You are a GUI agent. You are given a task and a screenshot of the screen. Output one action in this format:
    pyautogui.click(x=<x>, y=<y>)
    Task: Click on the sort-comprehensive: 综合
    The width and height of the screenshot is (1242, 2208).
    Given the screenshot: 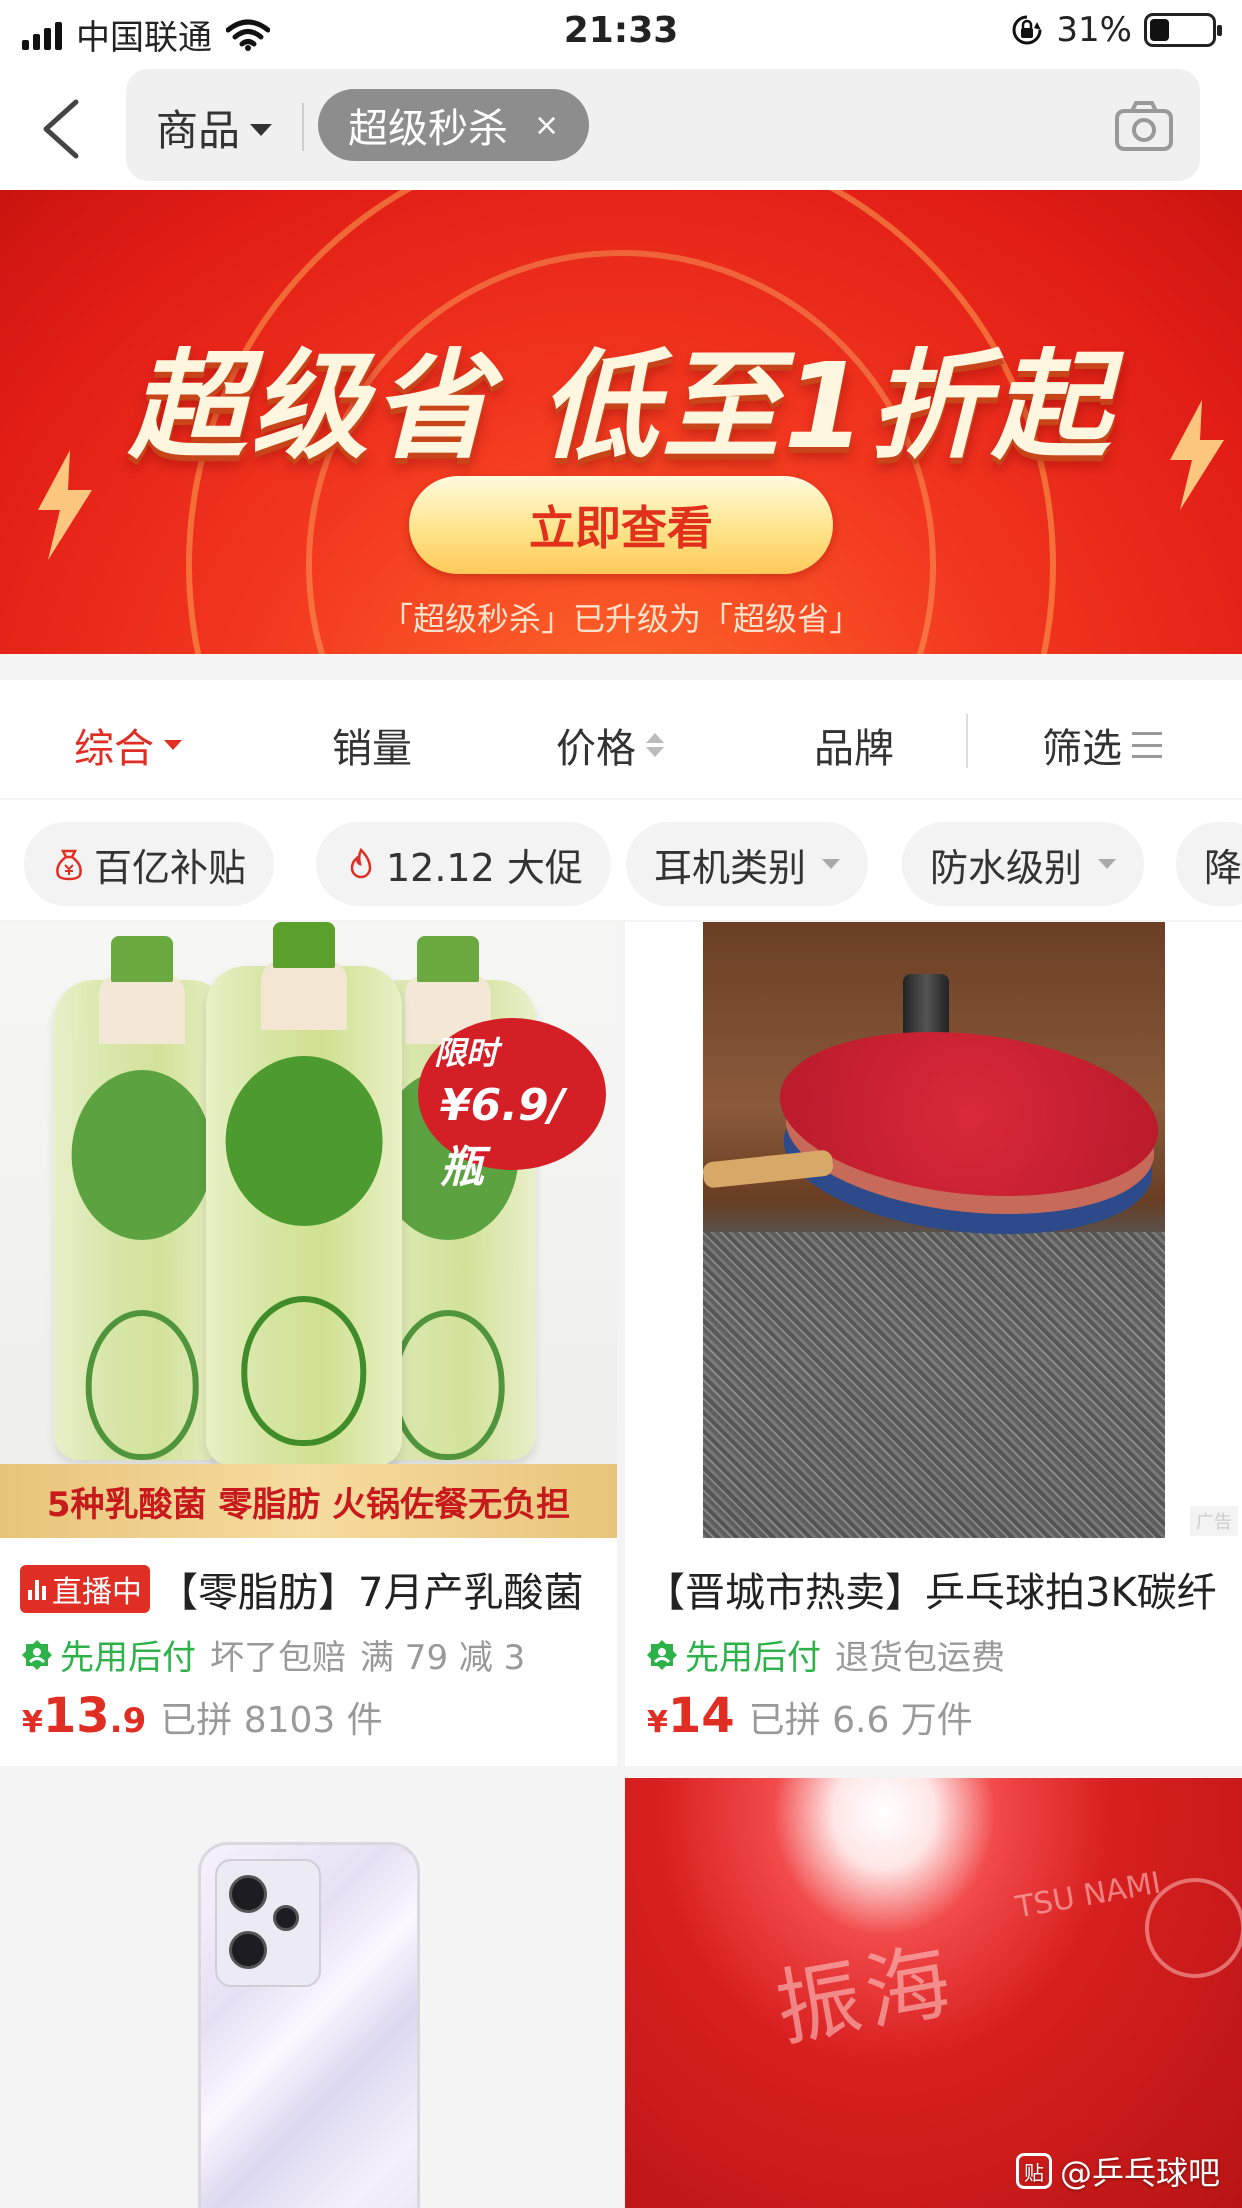 What is the action you would take?
    pyautogui.click(x=128, y=745)
    